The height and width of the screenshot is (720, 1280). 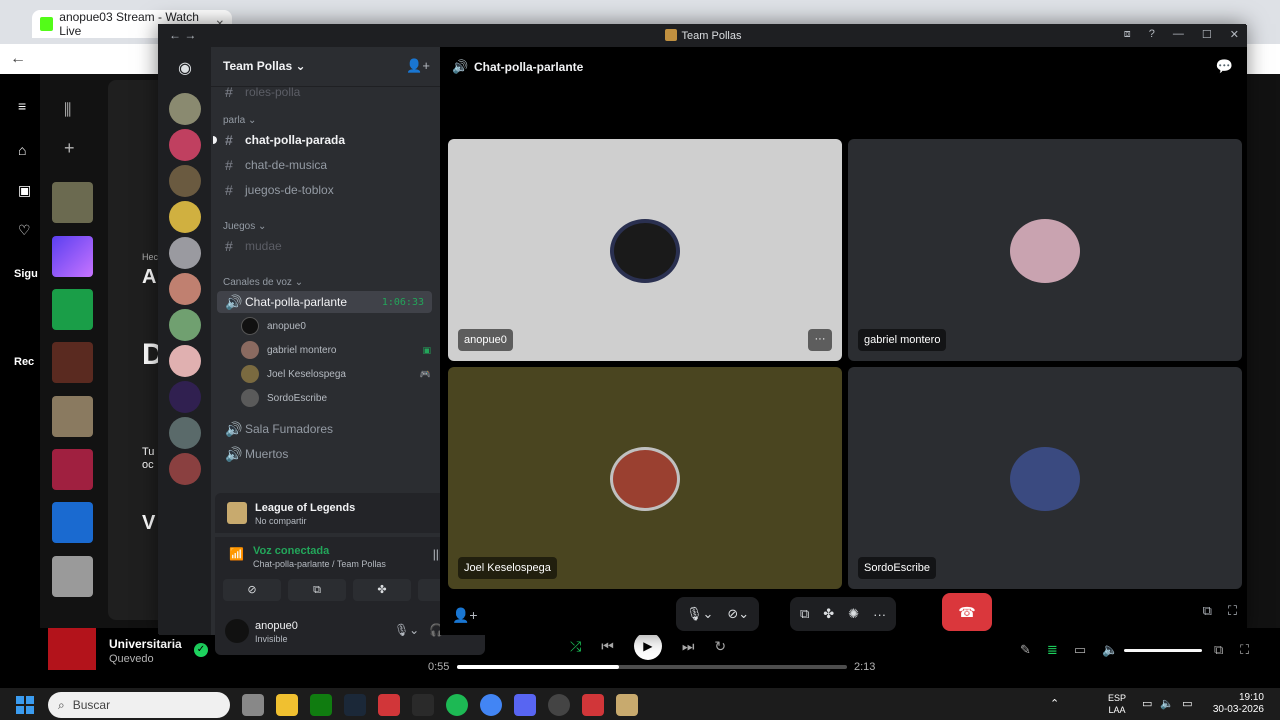 What do you see at coordinates (828, 614) in the screenshot?
I see `activities-icon: ✤` at bounding box center [828, 614].